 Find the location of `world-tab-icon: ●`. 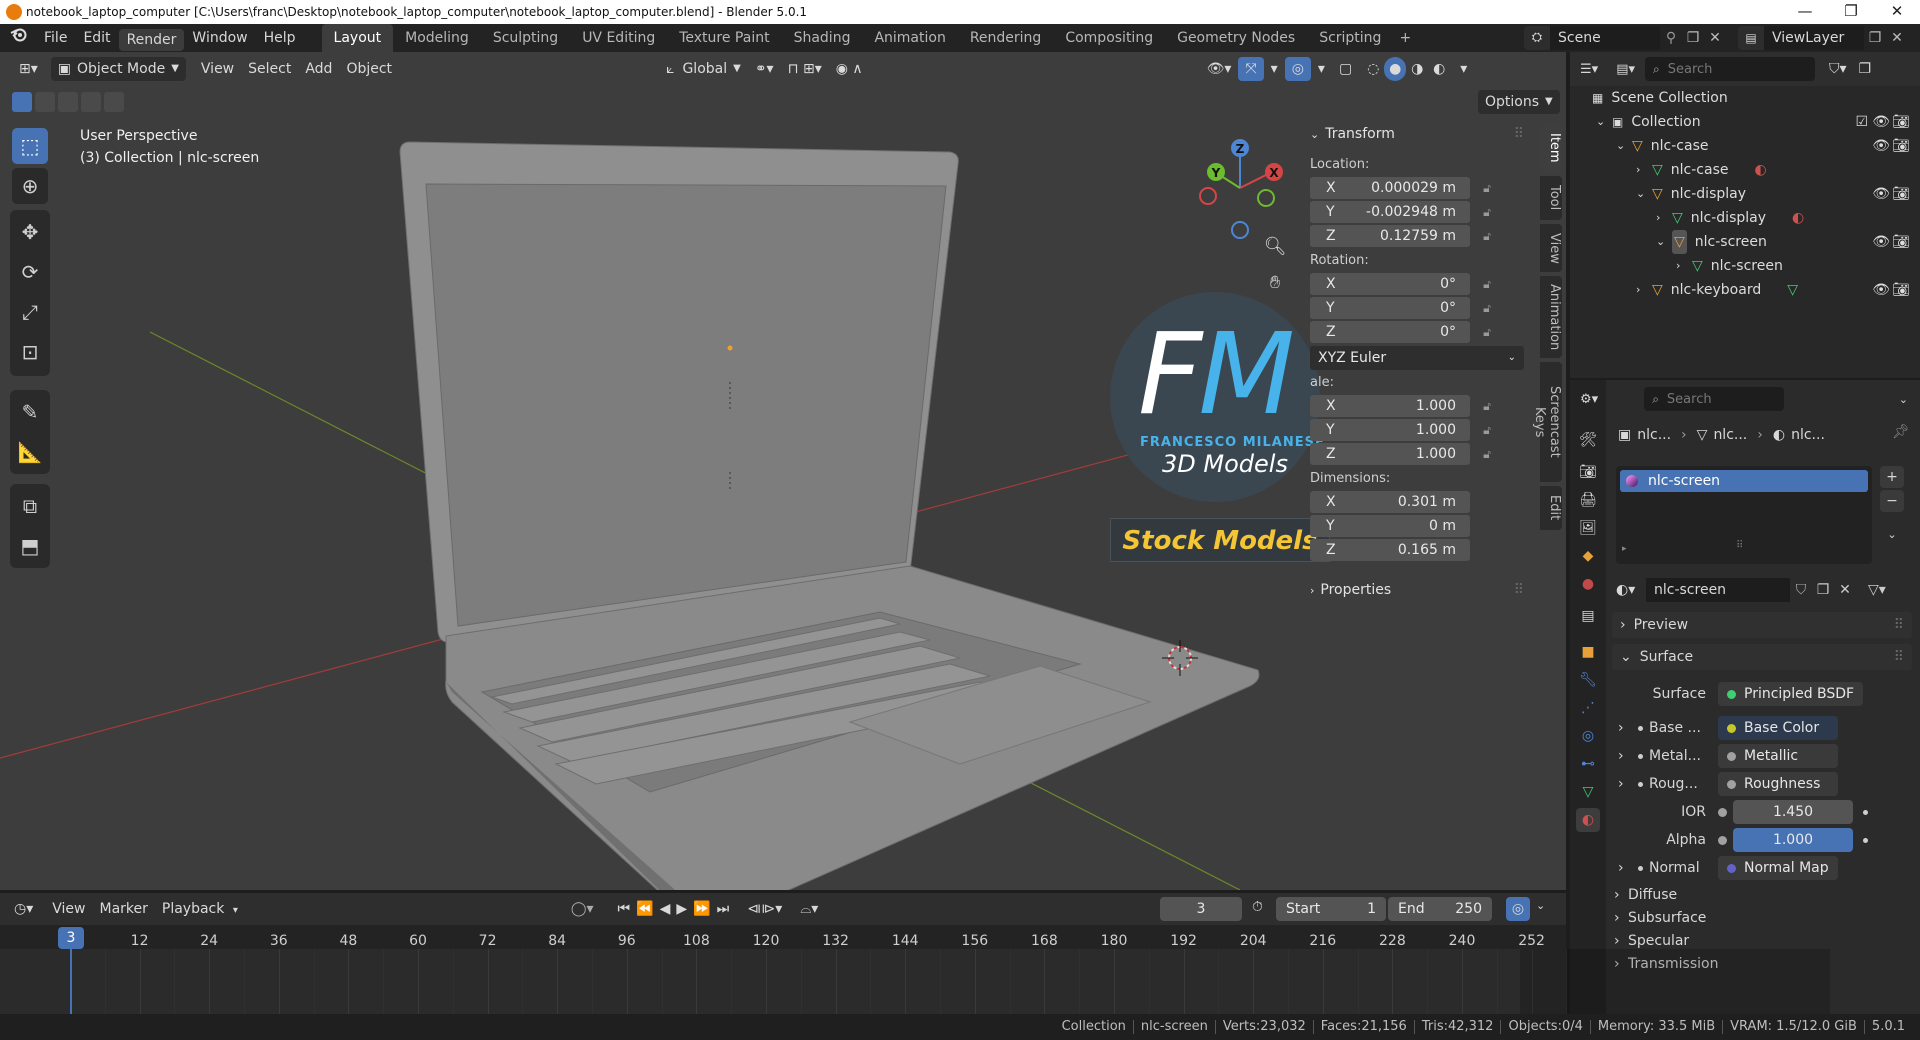

world-tab-icon: ● is located at coordinates (1588, 584).